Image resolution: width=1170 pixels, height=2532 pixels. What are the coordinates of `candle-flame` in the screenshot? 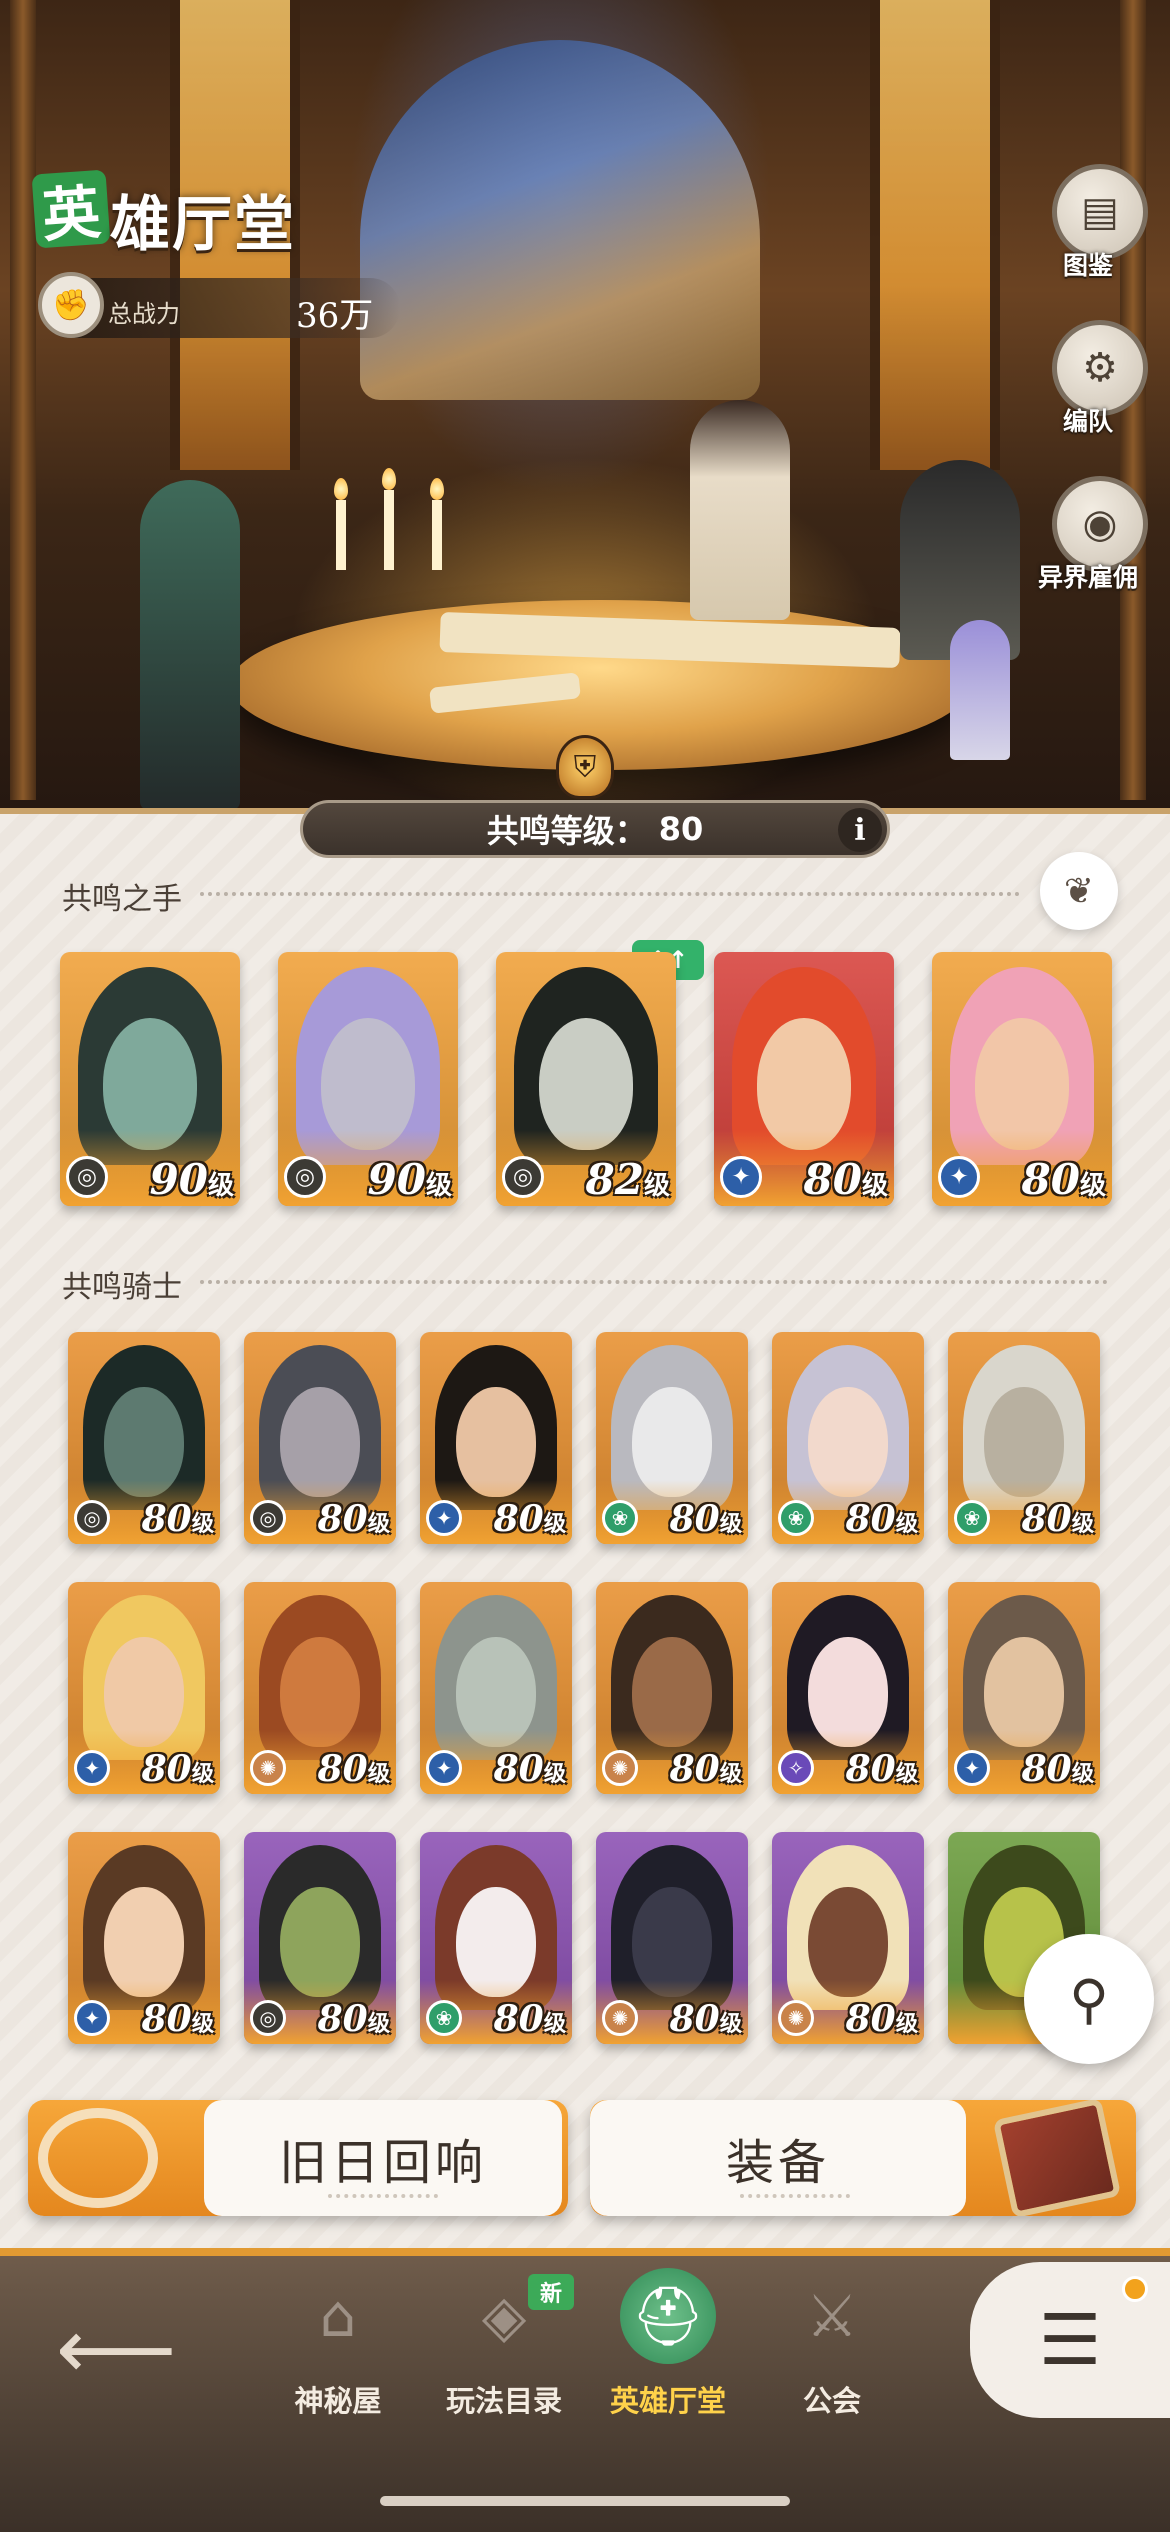 It's located at (389, 479).